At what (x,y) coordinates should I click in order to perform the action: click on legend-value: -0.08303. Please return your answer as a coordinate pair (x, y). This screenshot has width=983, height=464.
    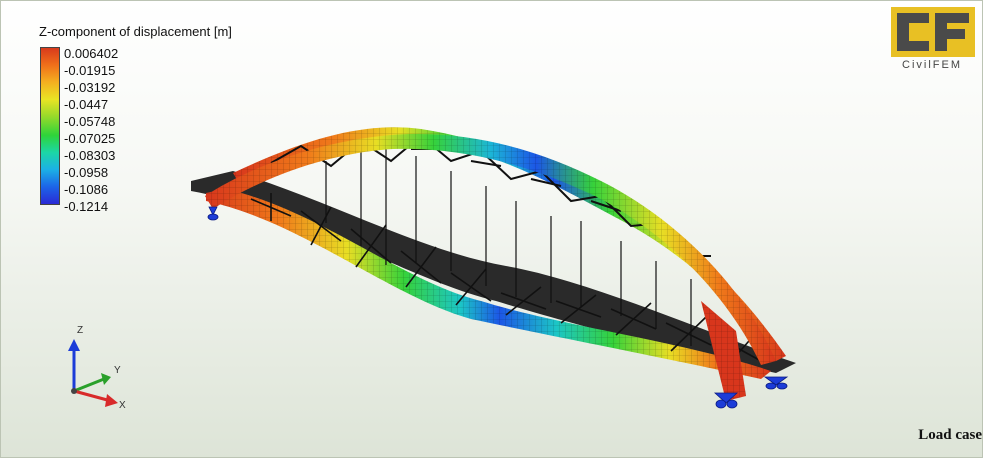
    Looking at the image, I should click on (90, 155).